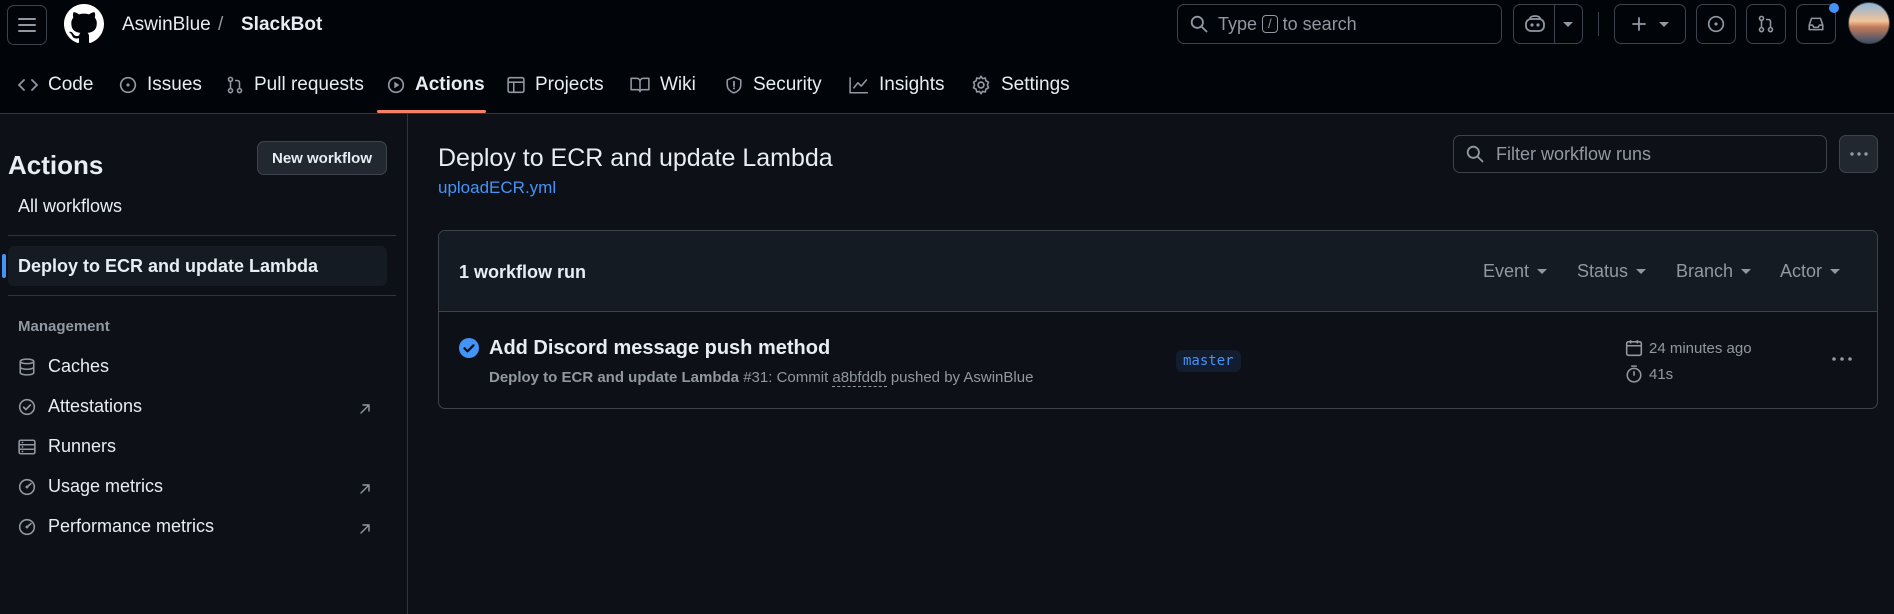 This screenshot has height=614, width=1894. What do you see at coordinates (1574, 153) in the screenshot?
I see `filter-placeholder: Filter workflow runs` at bounding box center [1574, 153].